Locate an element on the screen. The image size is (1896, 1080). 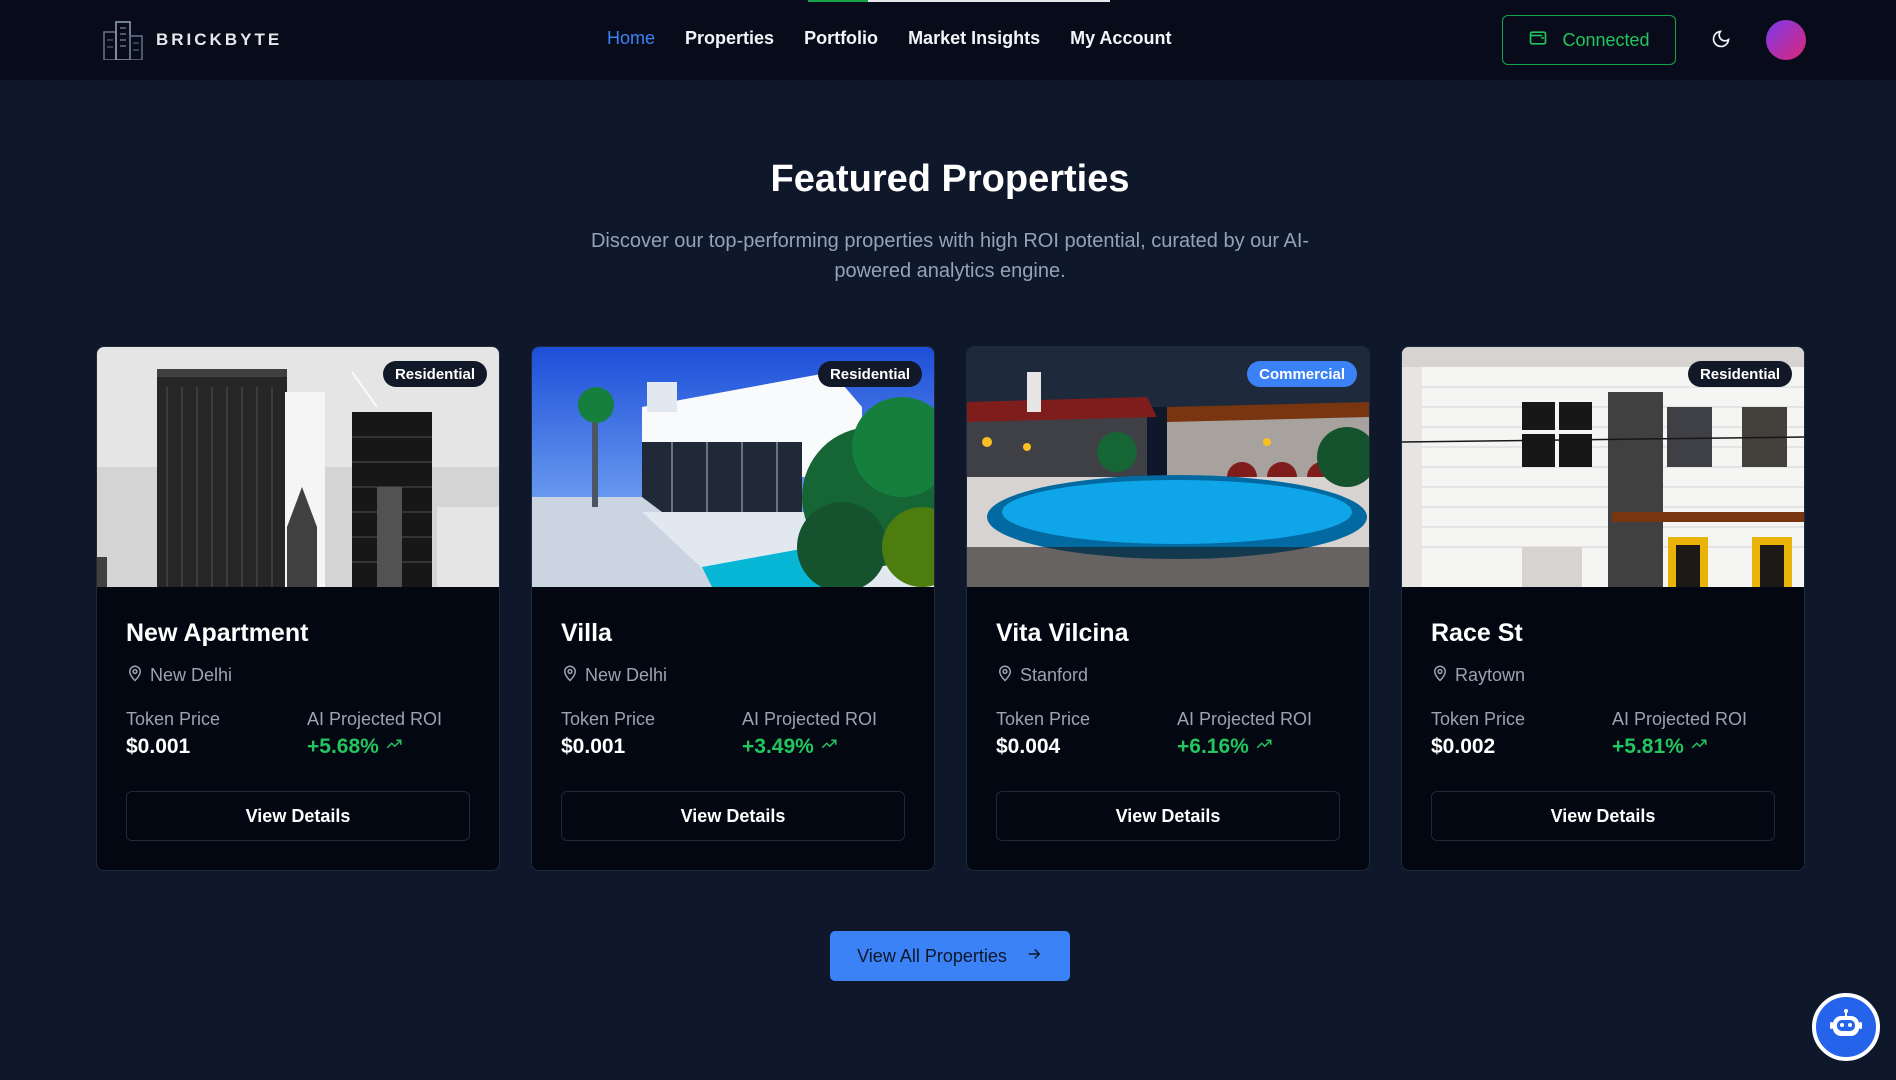
nav-link-market-insights: Market Insights is located at coordinates (974, 38).